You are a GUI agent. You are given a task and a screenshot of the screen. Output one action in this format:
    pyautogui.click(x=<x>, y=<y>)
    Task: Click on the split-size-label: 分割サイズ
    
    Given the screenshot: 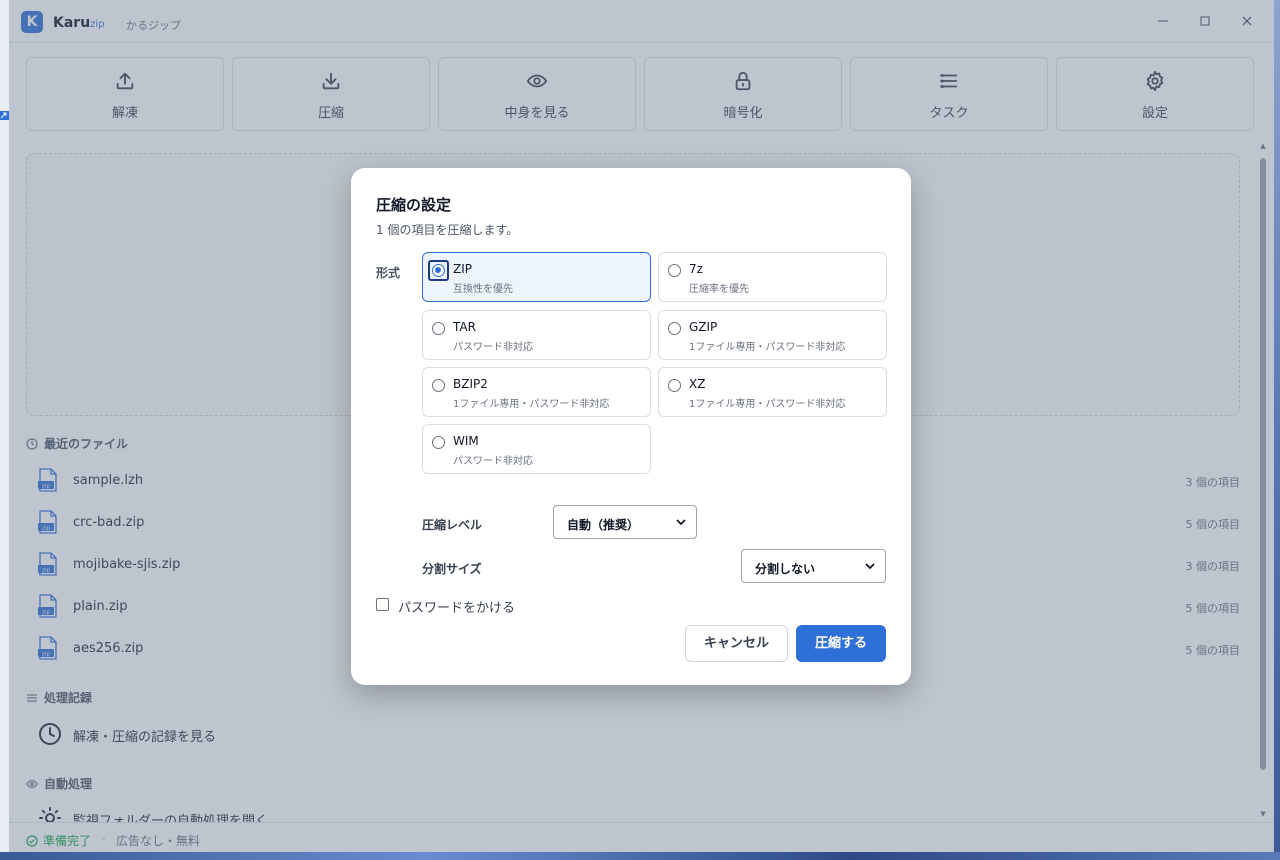 What is the action you would take?
    pyautogui.click(x=452, y=569)
    